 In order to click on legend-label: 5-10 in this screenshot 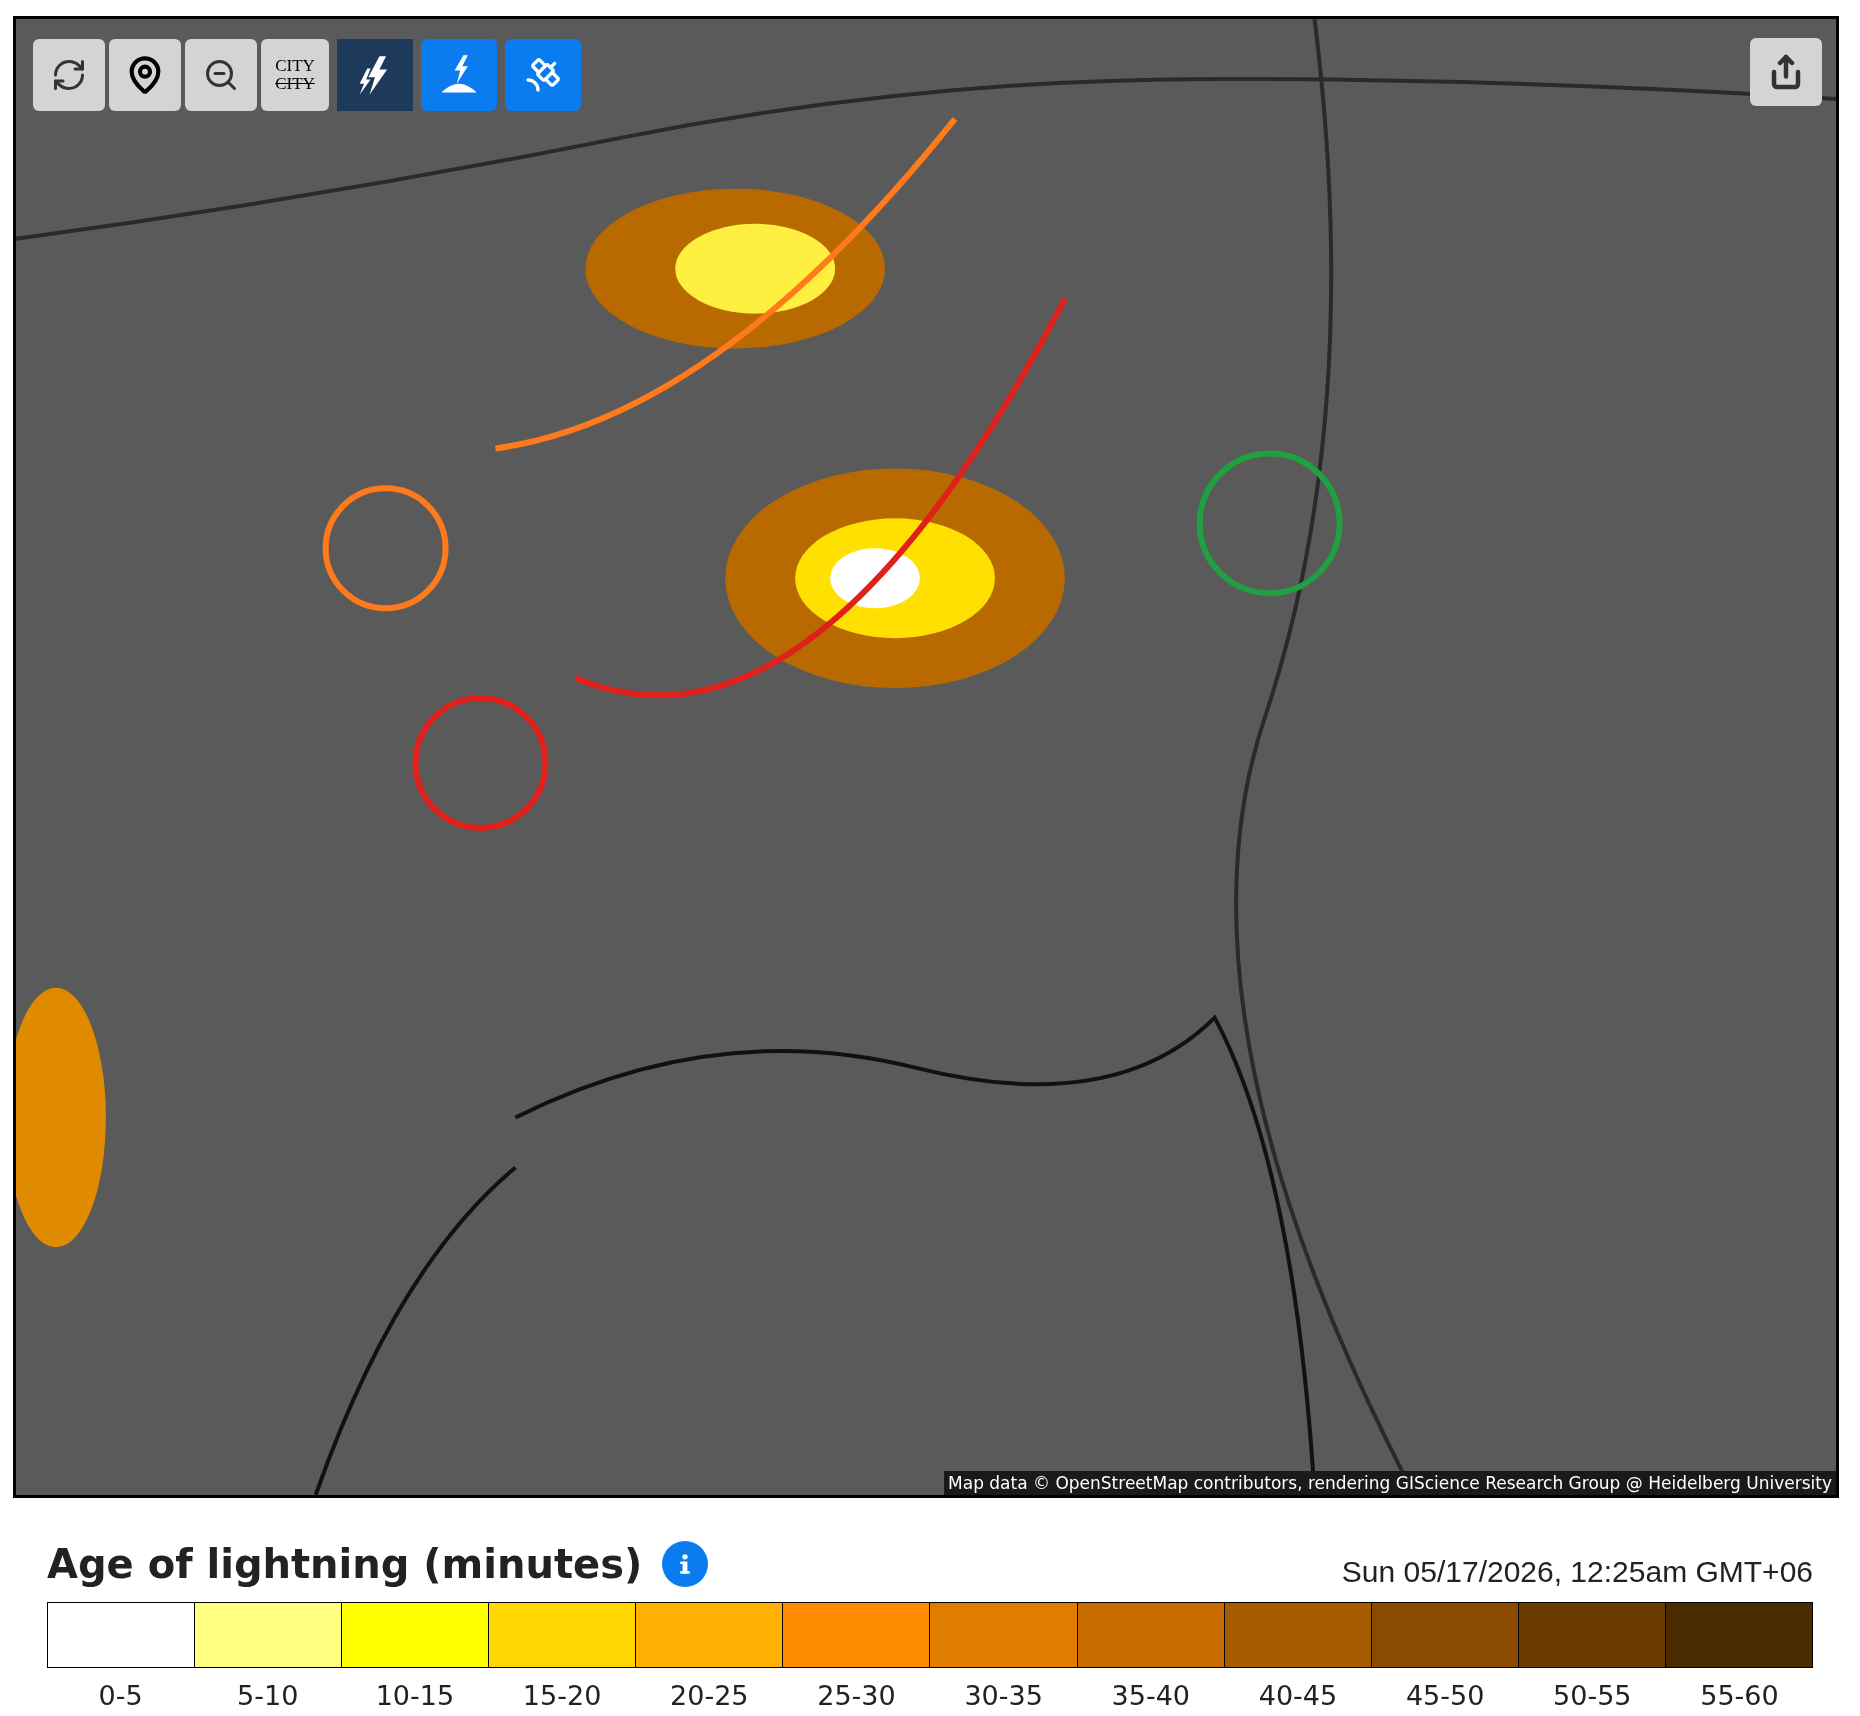, I will do `click(268, 1696)`.